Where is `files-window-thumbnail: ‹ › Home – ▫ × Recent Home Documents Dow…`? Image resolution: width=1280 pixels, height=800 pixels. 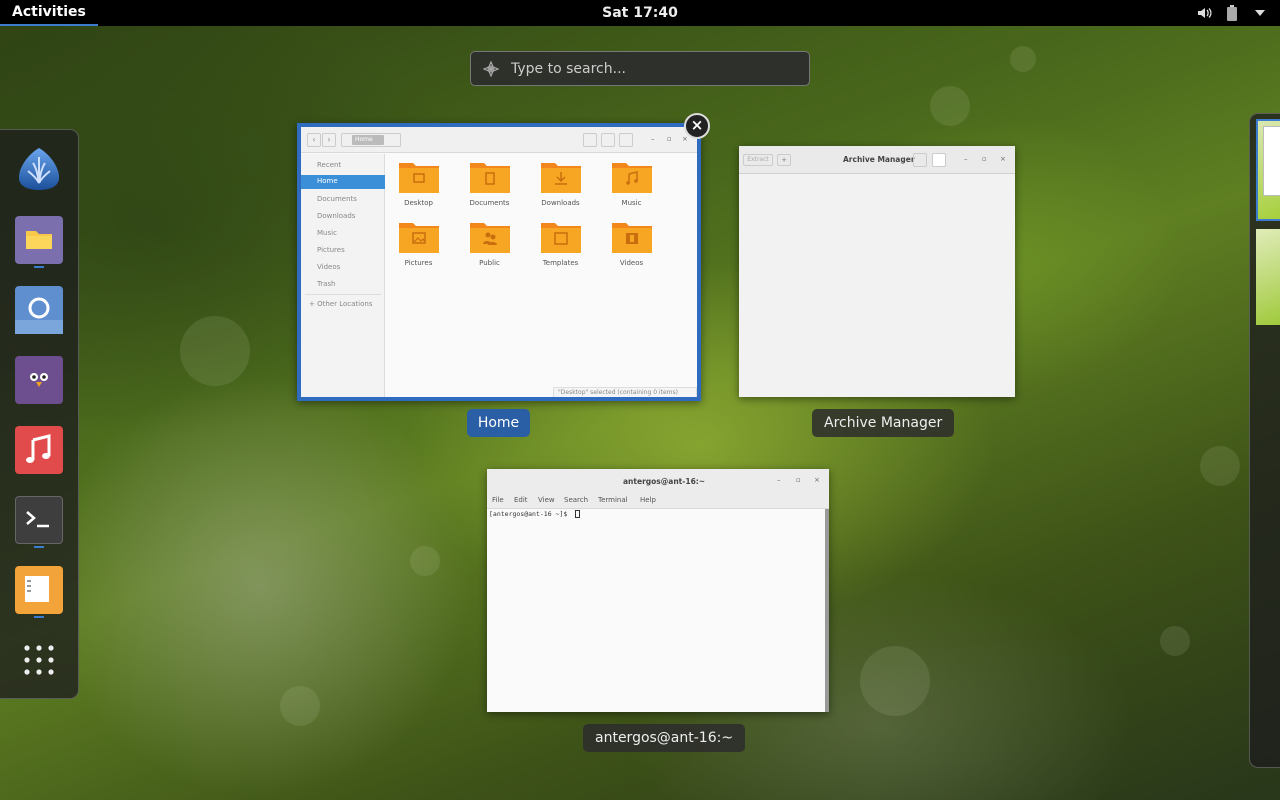 files-window-thumbnail: ‹ › Home – ▫ × Recent Home Documents Dow… is located at coordinates (499, 262).